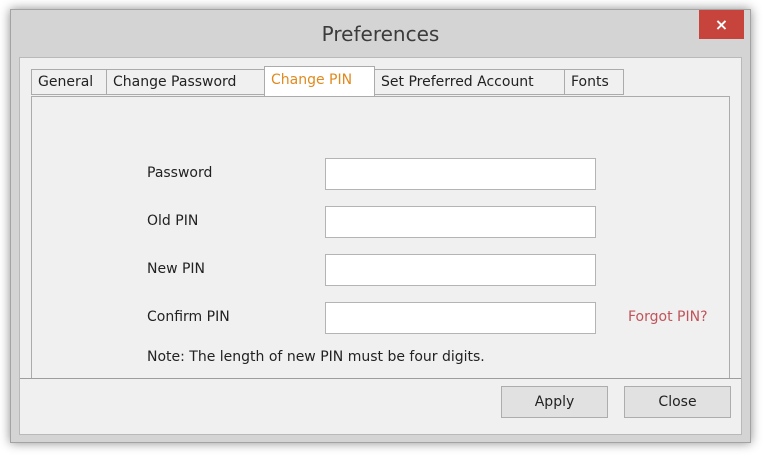  What do you see at coordinates (173, 221) in the screenshot?
I see `old-pin-label: Old PIN` at bounding box center [173, 221].